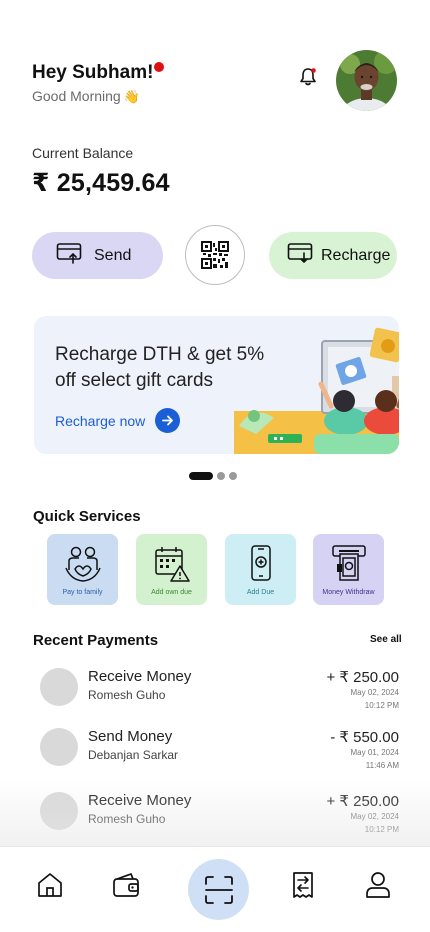 The height and width of the screenshot is (932, 430). Describe the element at coordinates (87, 516) in the screenshot. I see `quick-services-title: Quick Services` at that location.